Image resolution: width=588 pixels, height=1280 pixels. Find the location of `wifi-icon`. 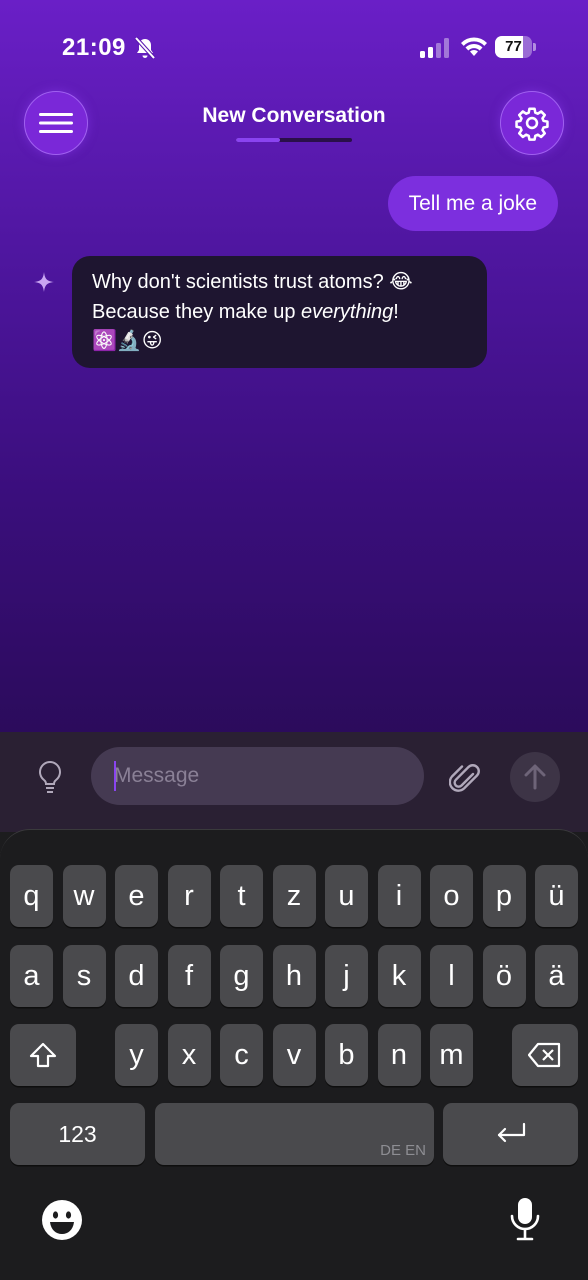

wifi-icon is located at coordinates (474, 46).